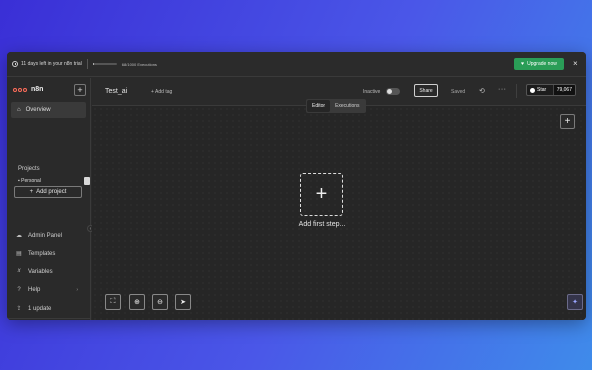 Image resolution: width=592 pixels, height=370 pixels. I want to click on trial-days-text: 11 days left in your n8n trial, so click(51, 64).